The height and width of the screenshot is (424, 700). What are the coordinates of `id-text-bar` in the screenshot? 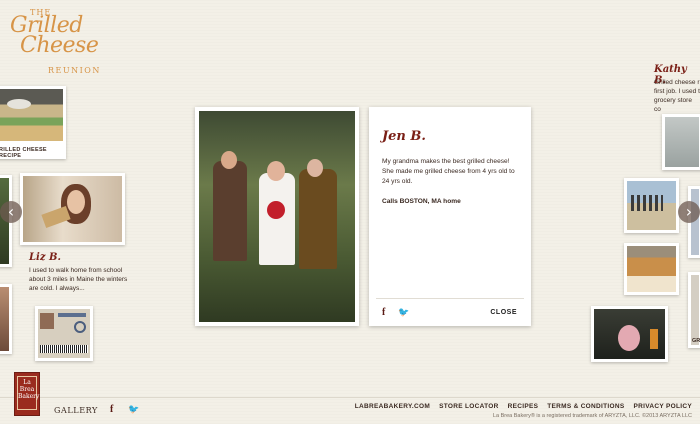 It's located at (72, 315).